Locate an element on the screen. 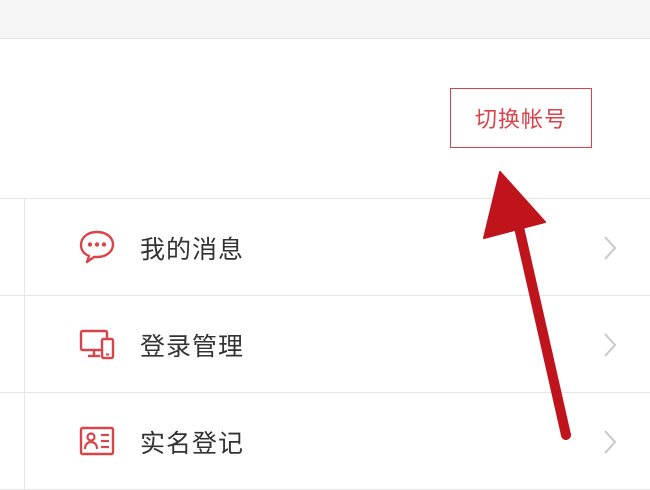 The width and height of the screenshot is (650, 490). top-bar is located at coordinates (325, 19).